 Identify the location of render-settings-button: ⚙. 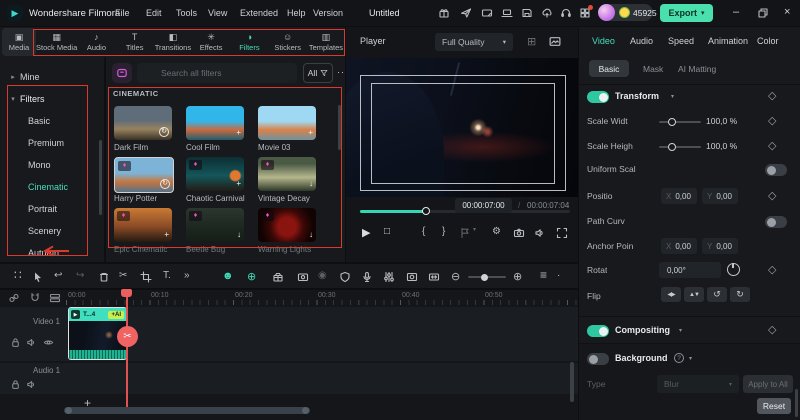
(496, 231).